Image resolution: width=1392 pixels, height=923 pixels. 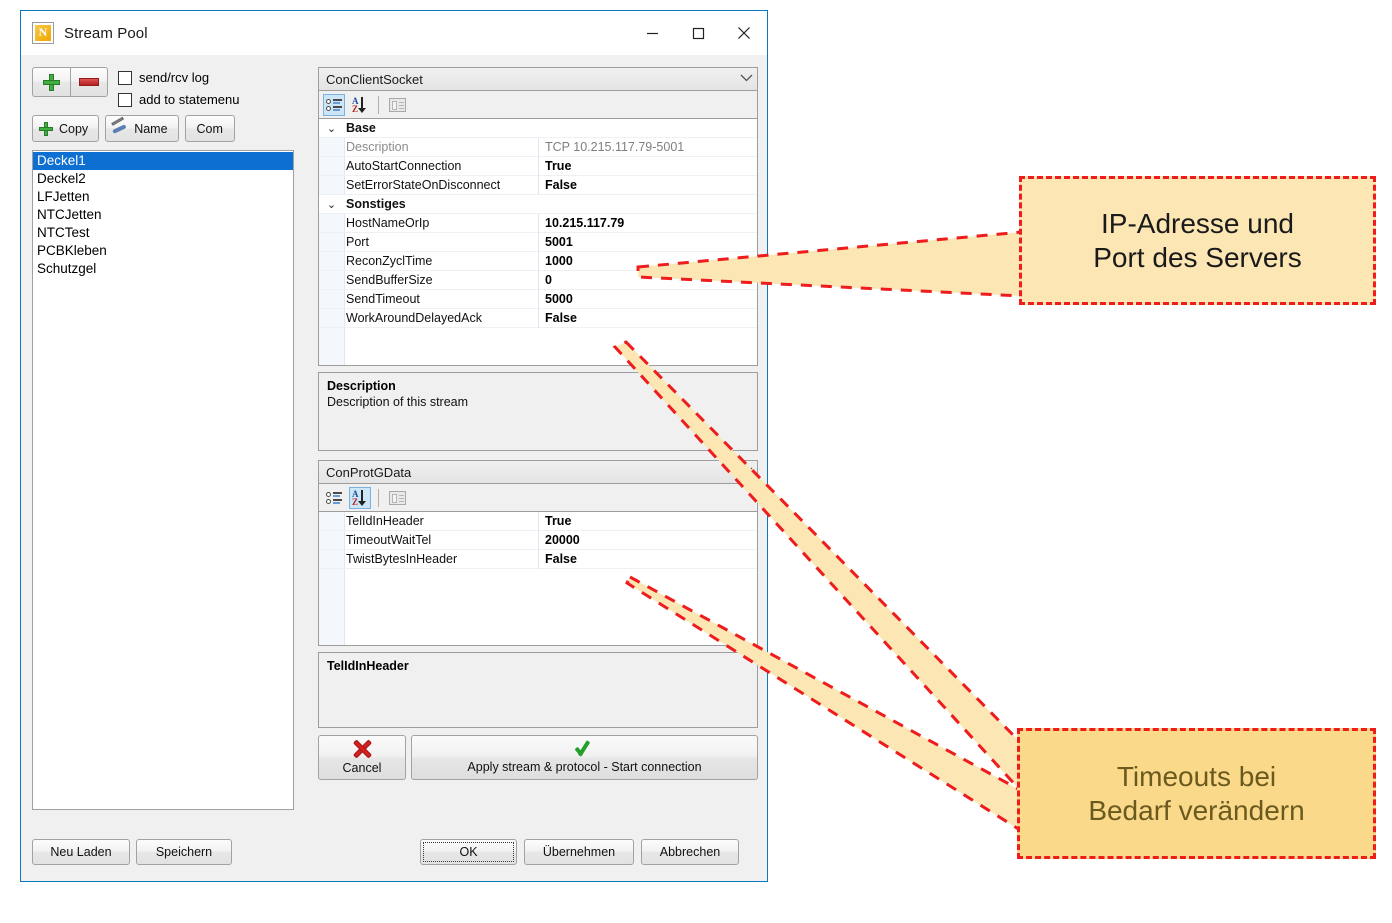 I want to click on focus-ring, so click(x=468, y=852).